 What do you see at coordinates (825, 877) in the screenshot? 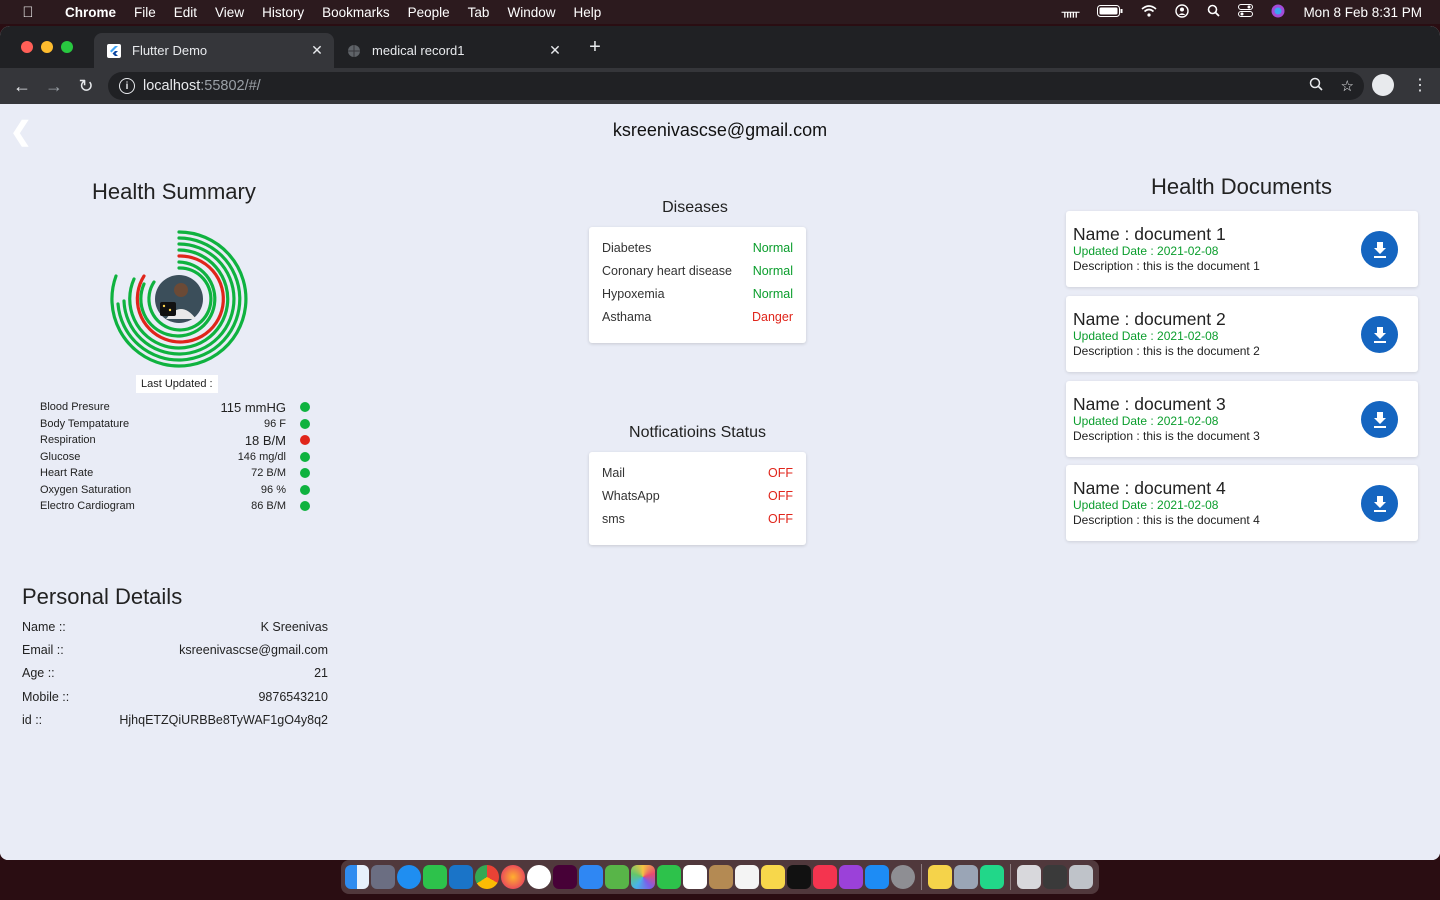
I see `music-icon` at bounding box center [825, 877].